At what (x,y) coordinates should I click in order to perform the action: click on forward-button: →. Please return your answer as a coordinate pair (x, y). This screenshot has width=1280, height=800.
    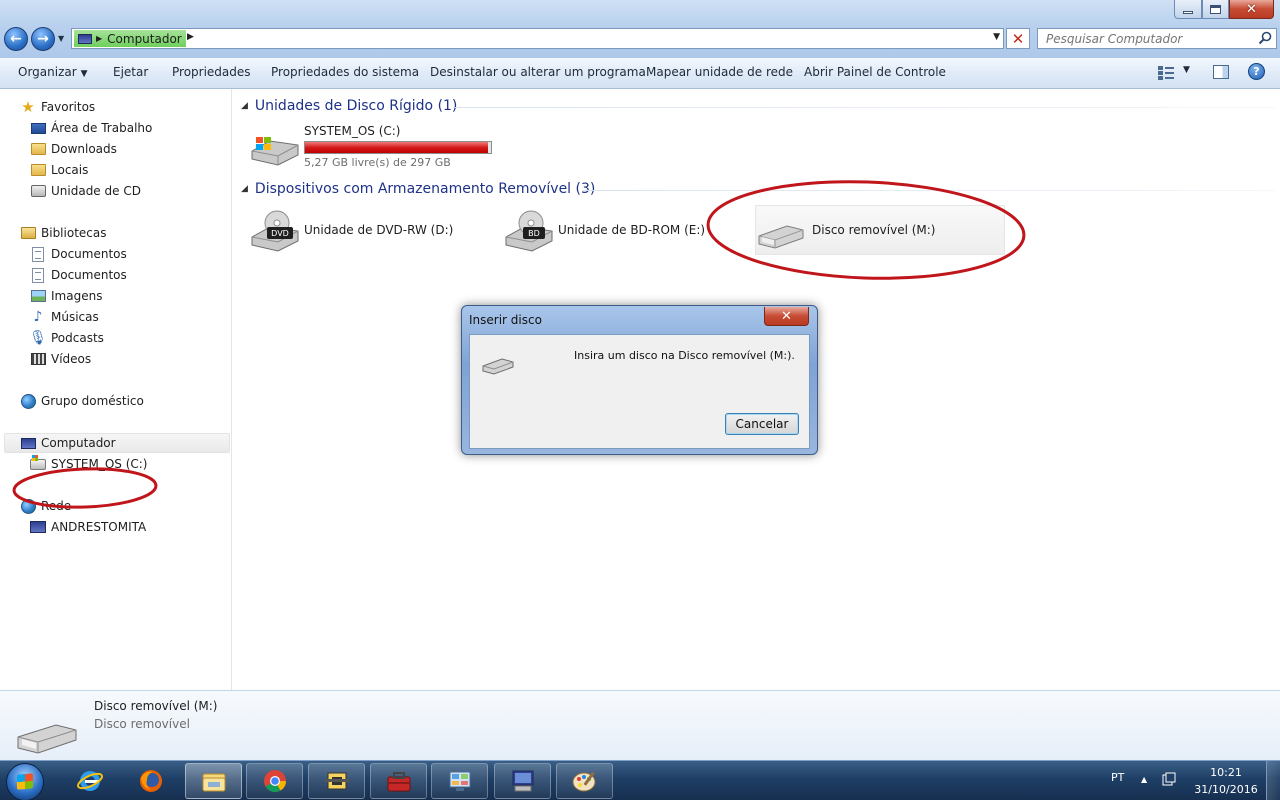
    Looking at the image, I should click on (43, 39).